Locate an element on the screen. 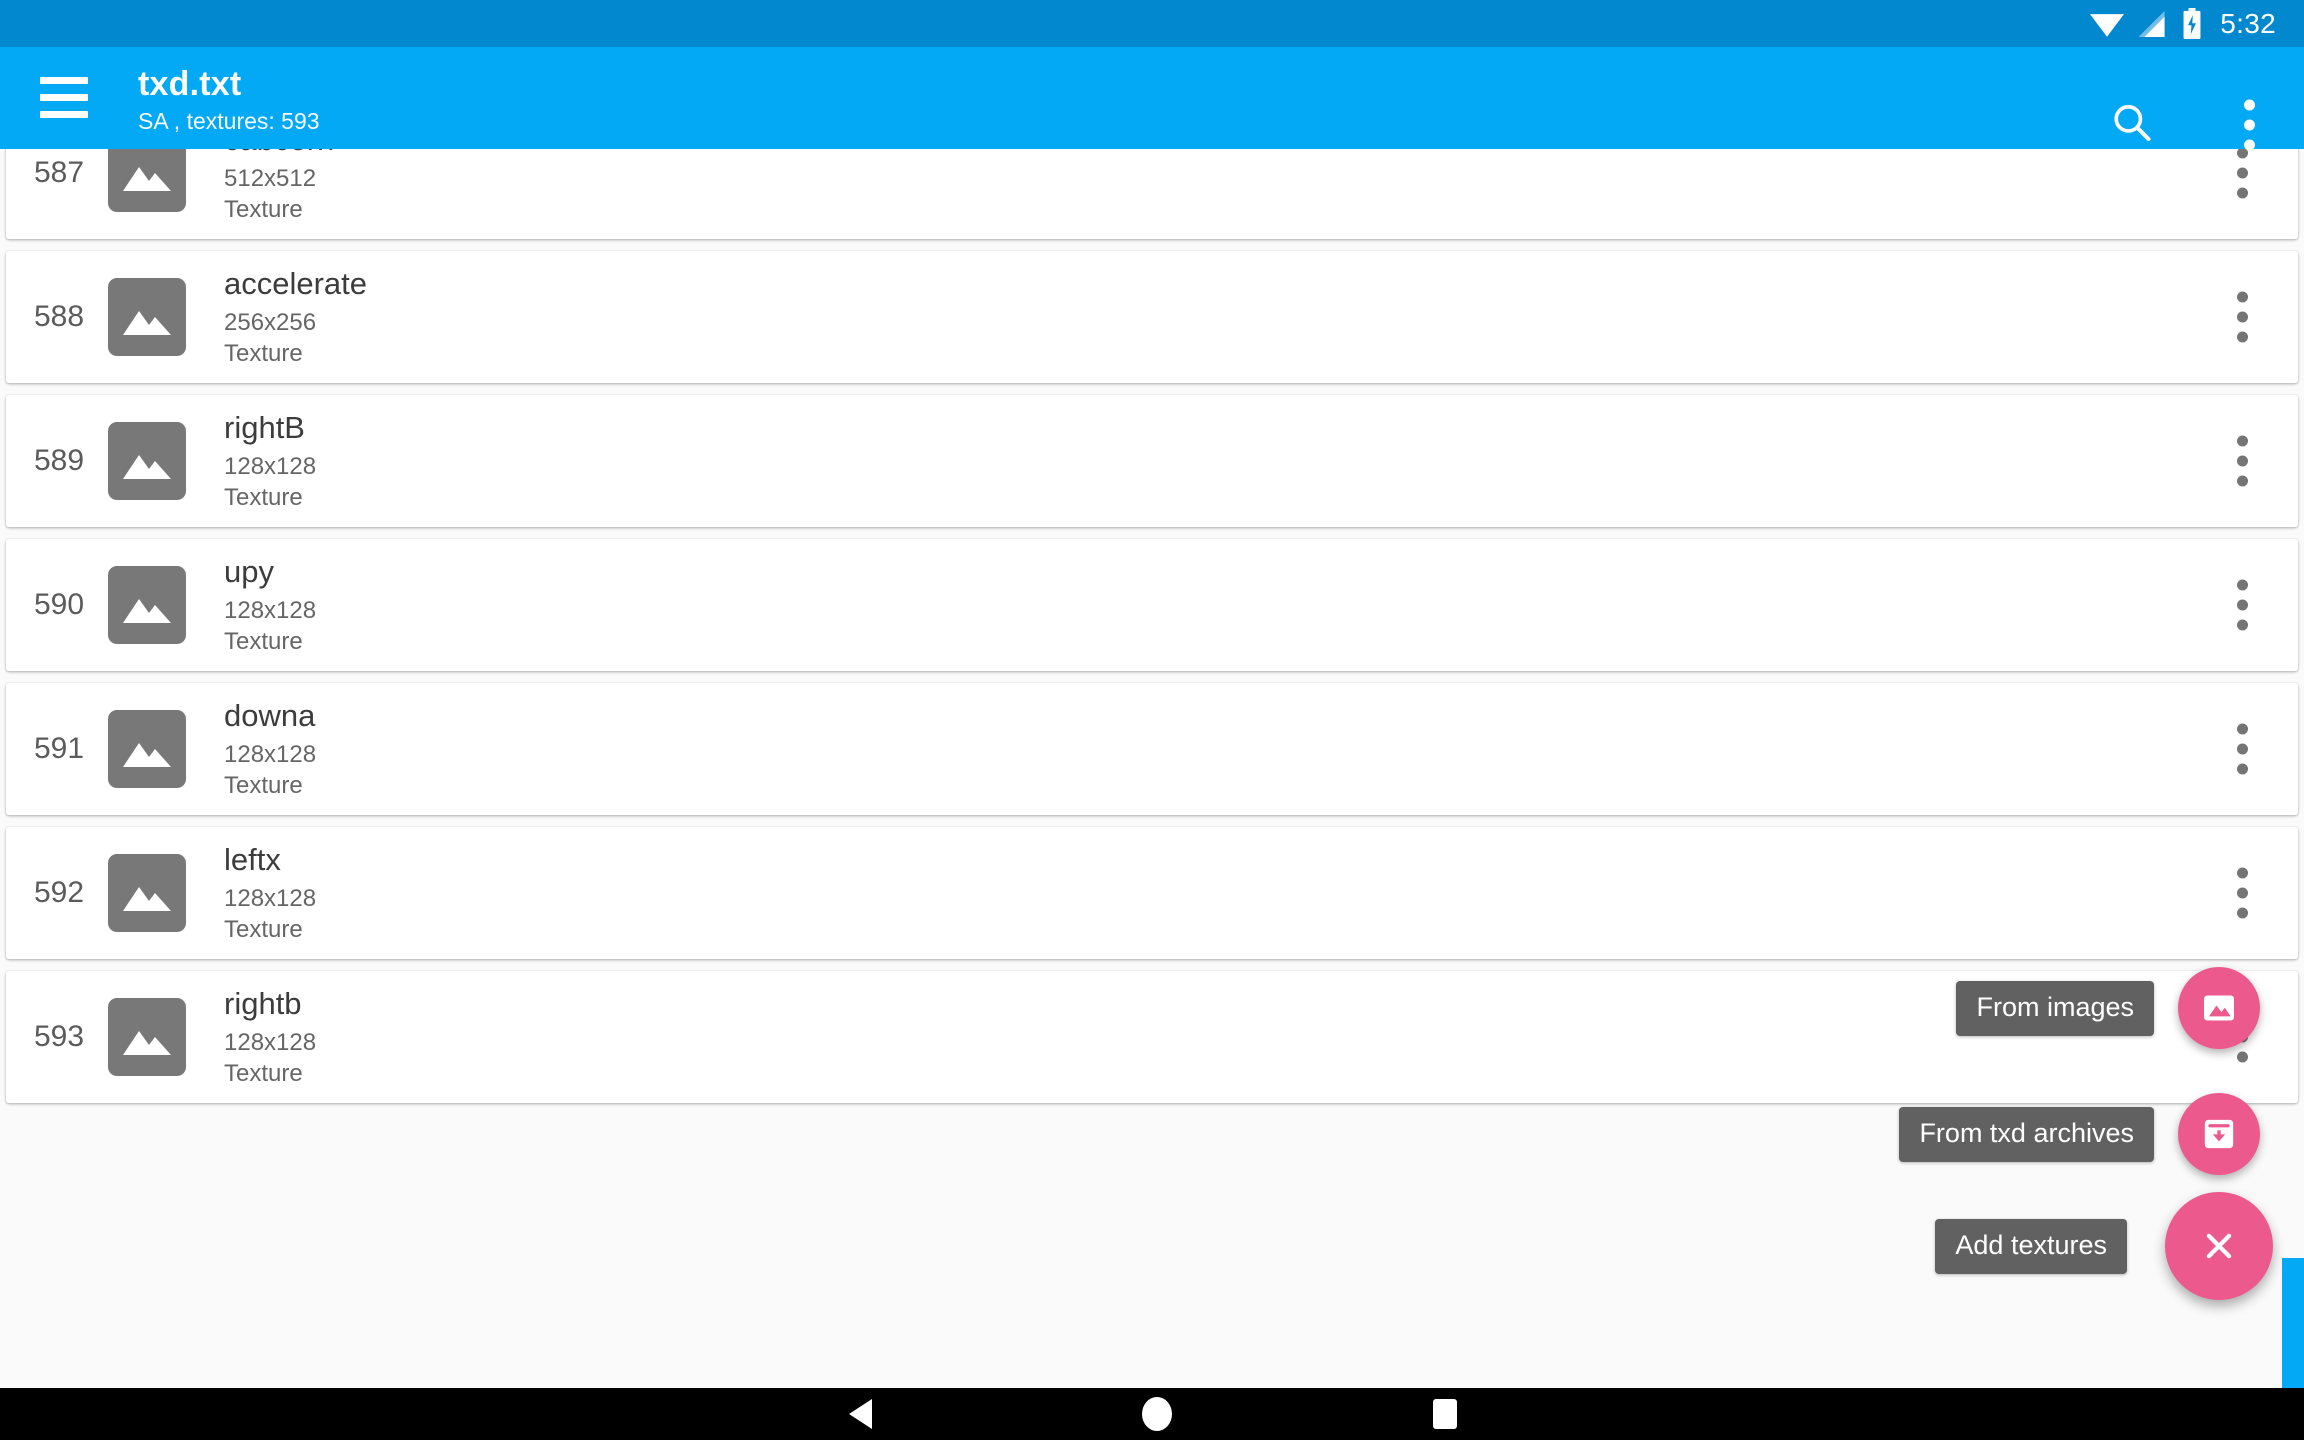  fab-from-txd-archives: From txd archives is located at coordinates (2079, 1134).